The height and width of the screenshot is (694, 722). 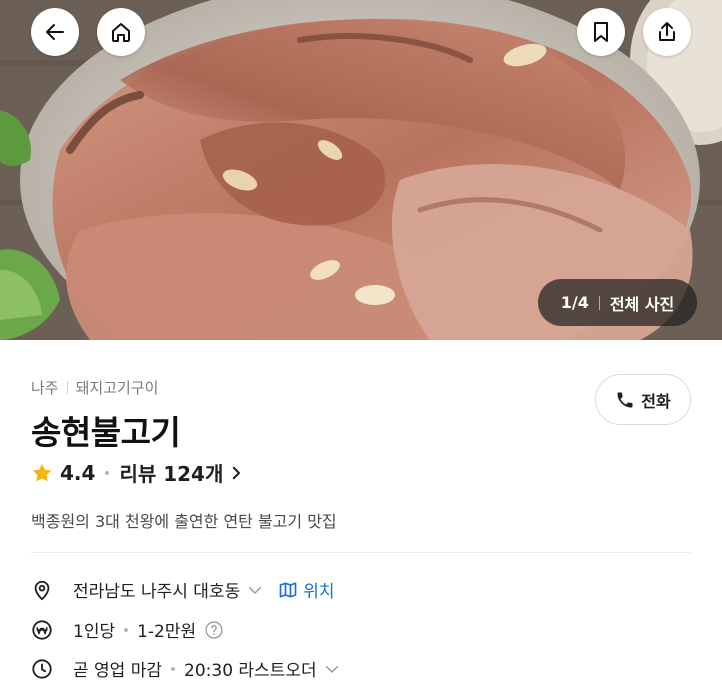 I want to click on home-button, so click(x=121, y=32).